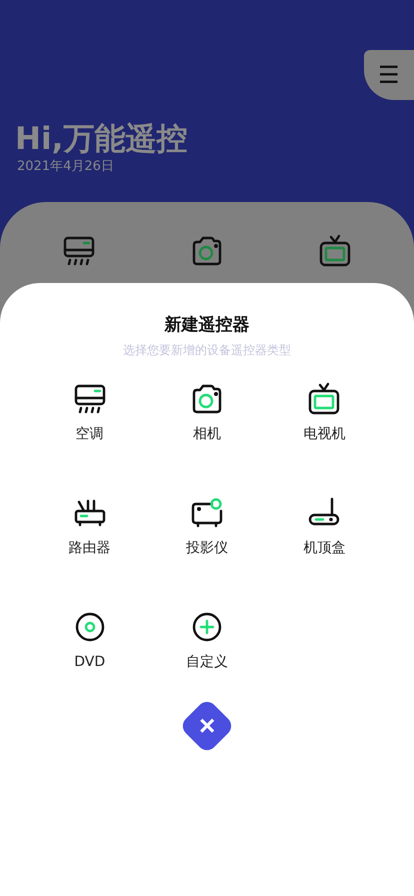 This screenshot has height=896, width=414. What do you see at coordinates (89, 641) in the screenshot?
I see `device-type-option: DVD` at bounding box center [89, 641].